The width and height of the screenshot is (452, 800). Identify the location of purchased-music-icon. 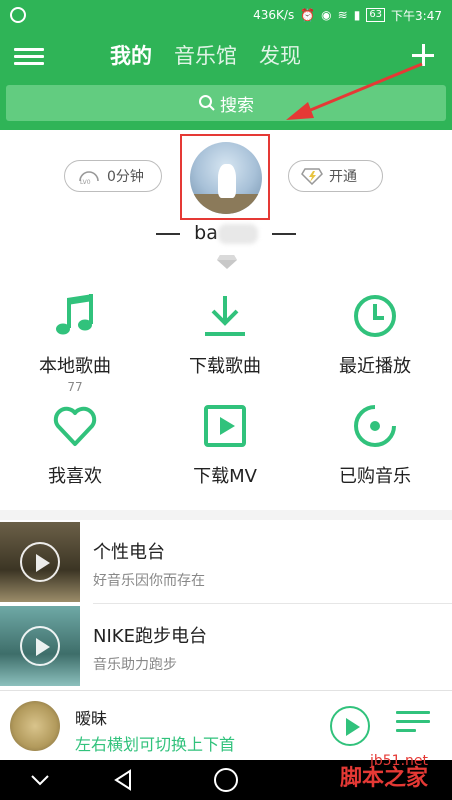
(375, 426).